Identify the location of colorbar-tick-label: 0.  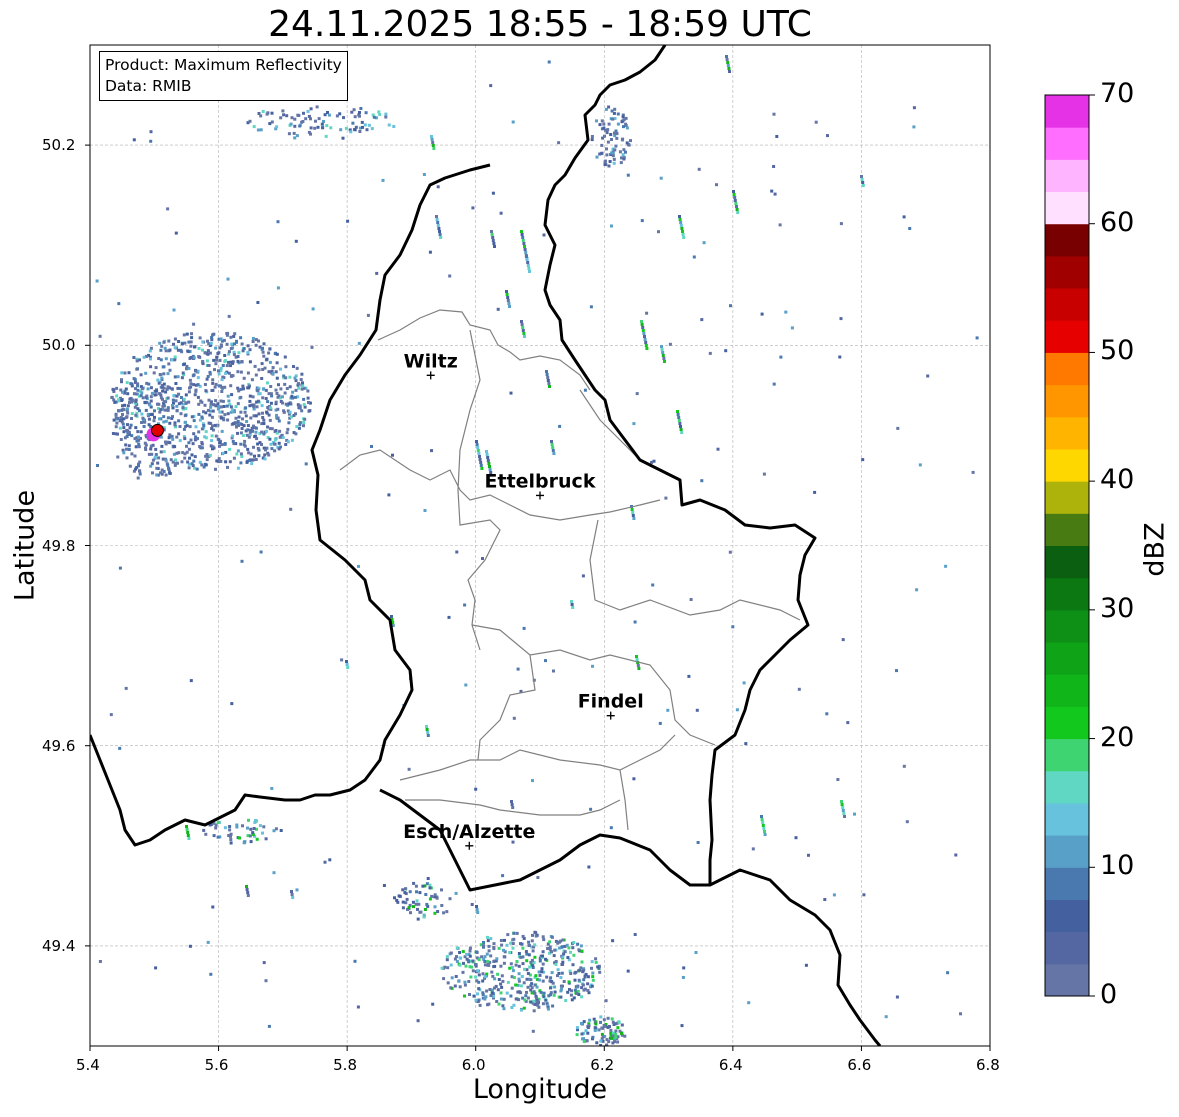
(1109, 994).